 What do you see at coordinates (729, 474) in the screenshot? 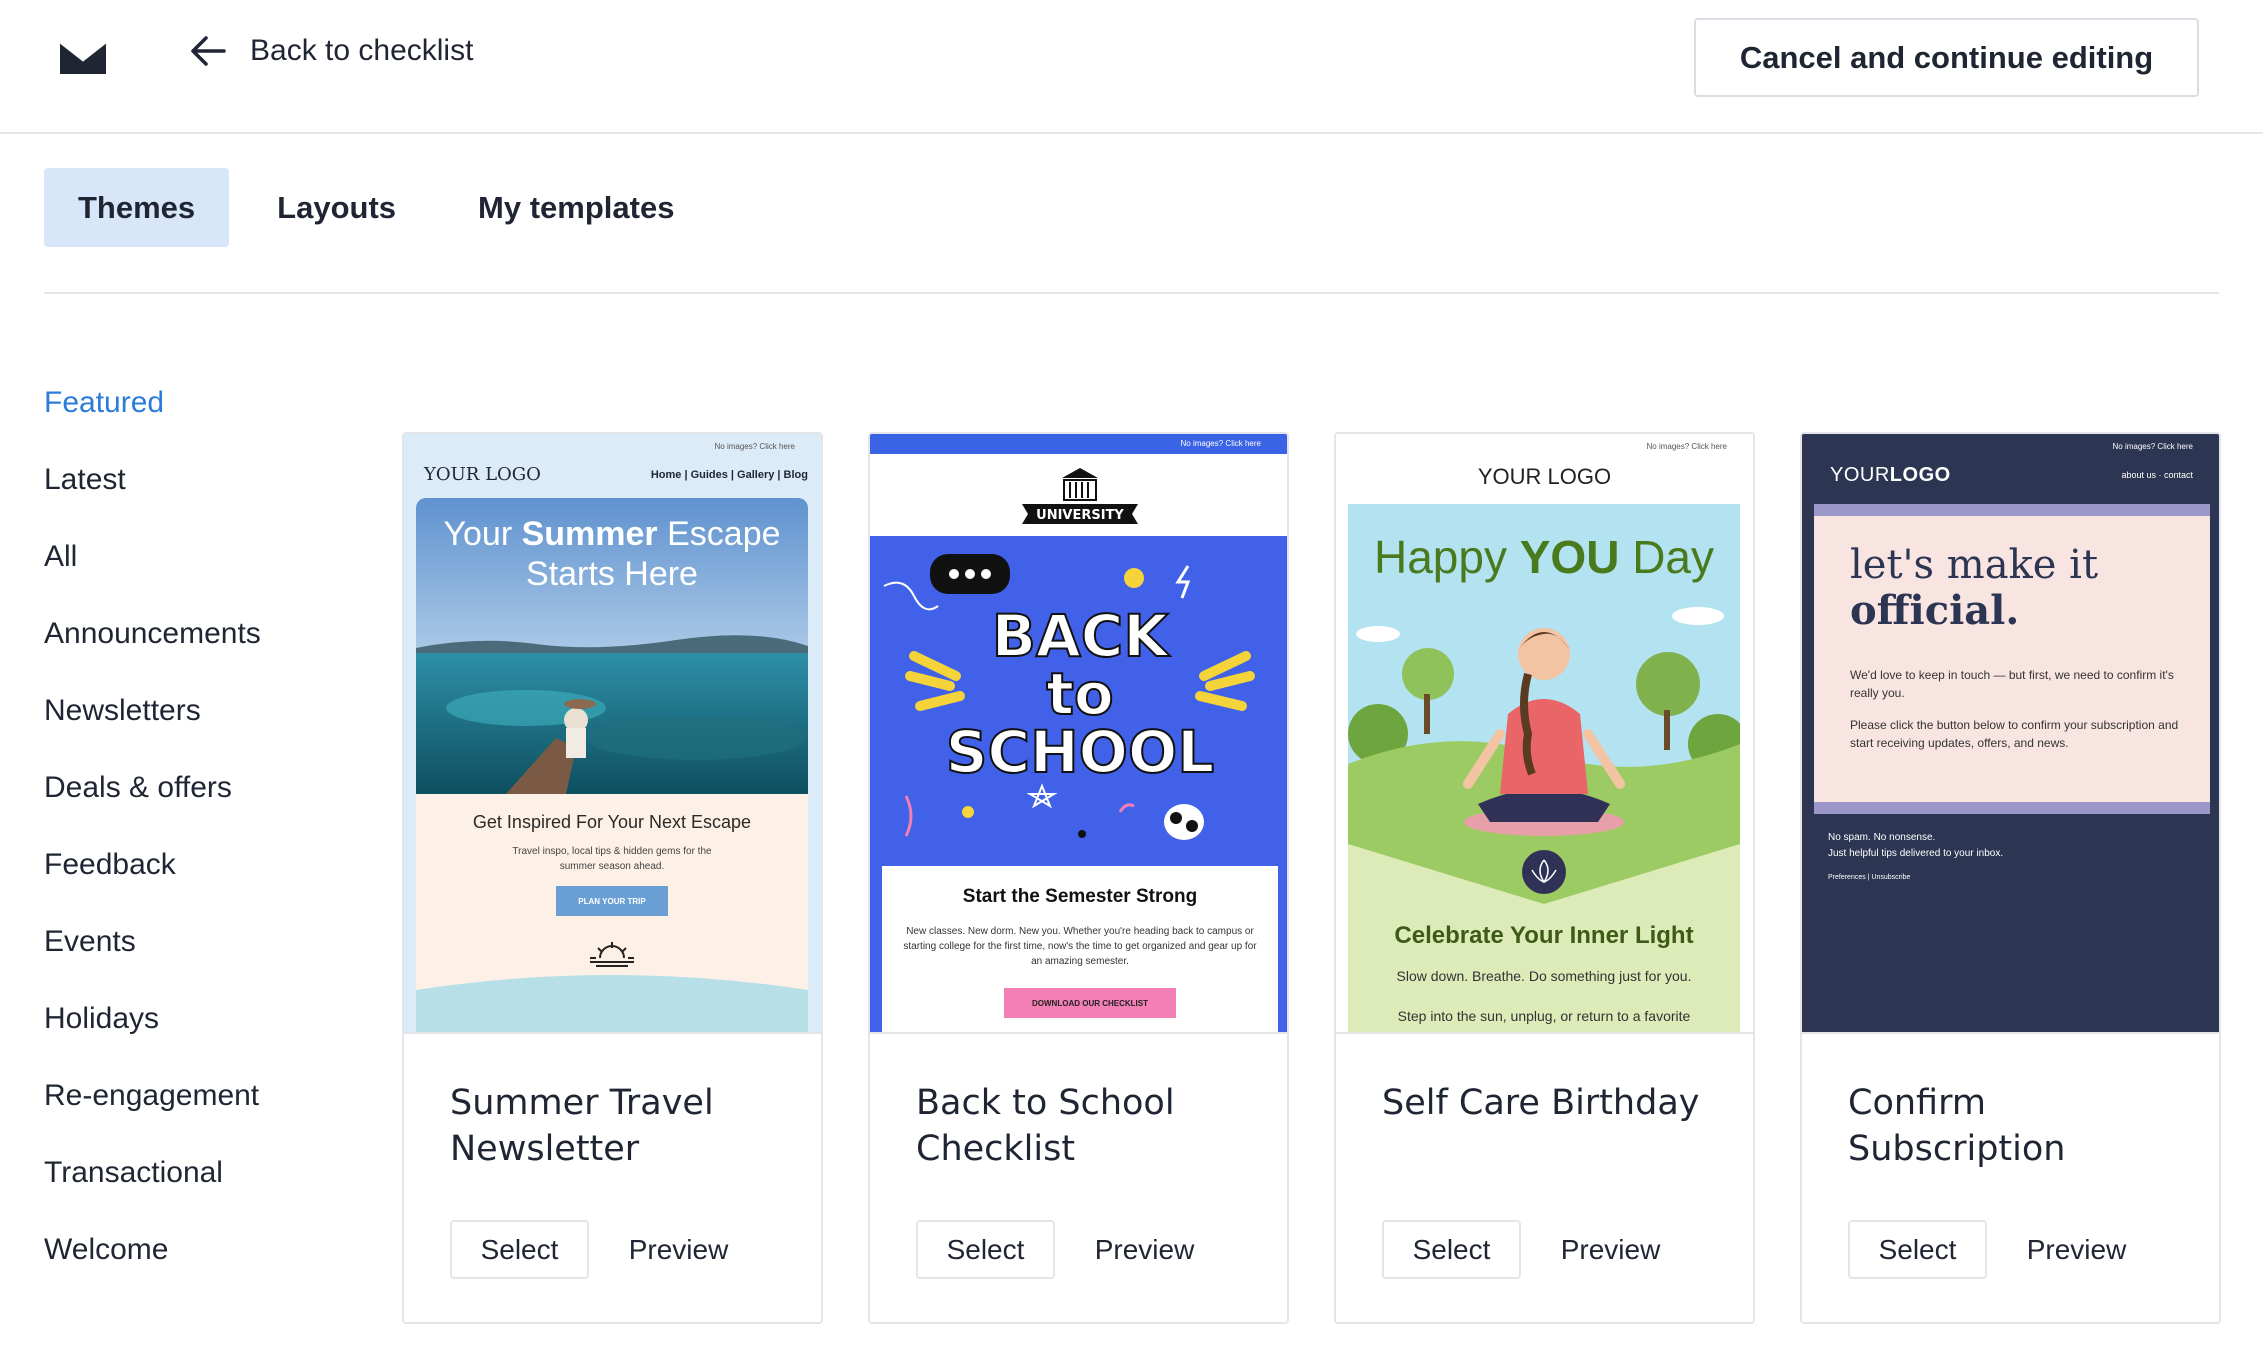
I see `email-nav-links: Home | Guides | Gallery | Blog` at bounding box center [729, 474].